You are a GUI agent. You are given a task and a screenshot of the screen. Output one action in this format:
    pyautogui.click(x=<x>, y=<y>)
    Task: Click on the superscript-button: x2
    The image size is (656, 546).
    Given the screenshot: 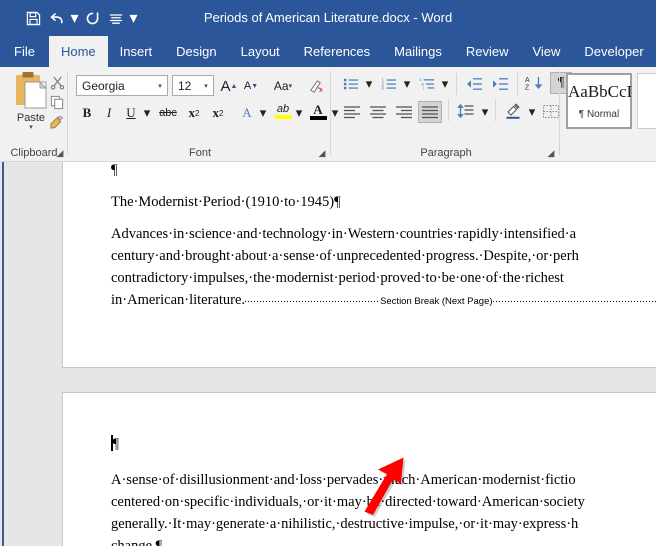 What is the action you would take?
    pyautogui.click(x=218, y=113)
    